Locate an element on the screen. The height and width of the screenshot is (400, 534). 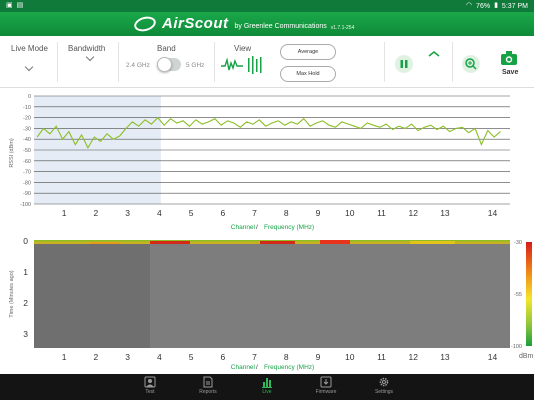
band-label: Band is located at coordinates (166, 48).